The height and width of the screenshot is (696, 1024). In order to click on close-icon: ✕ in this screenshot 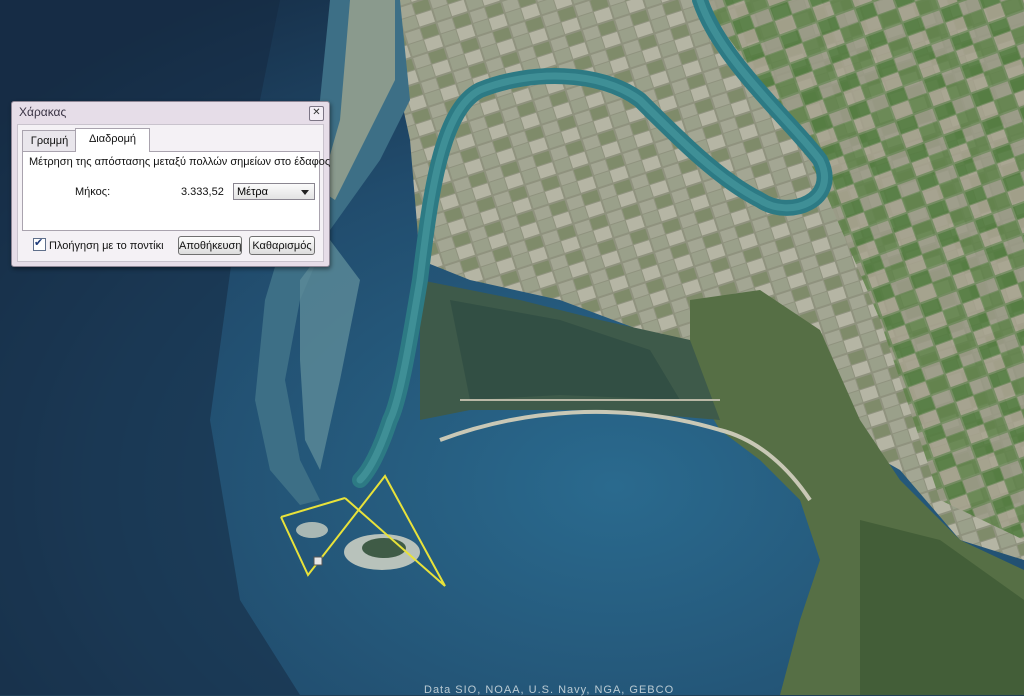, I will do `click(316, 113)`.